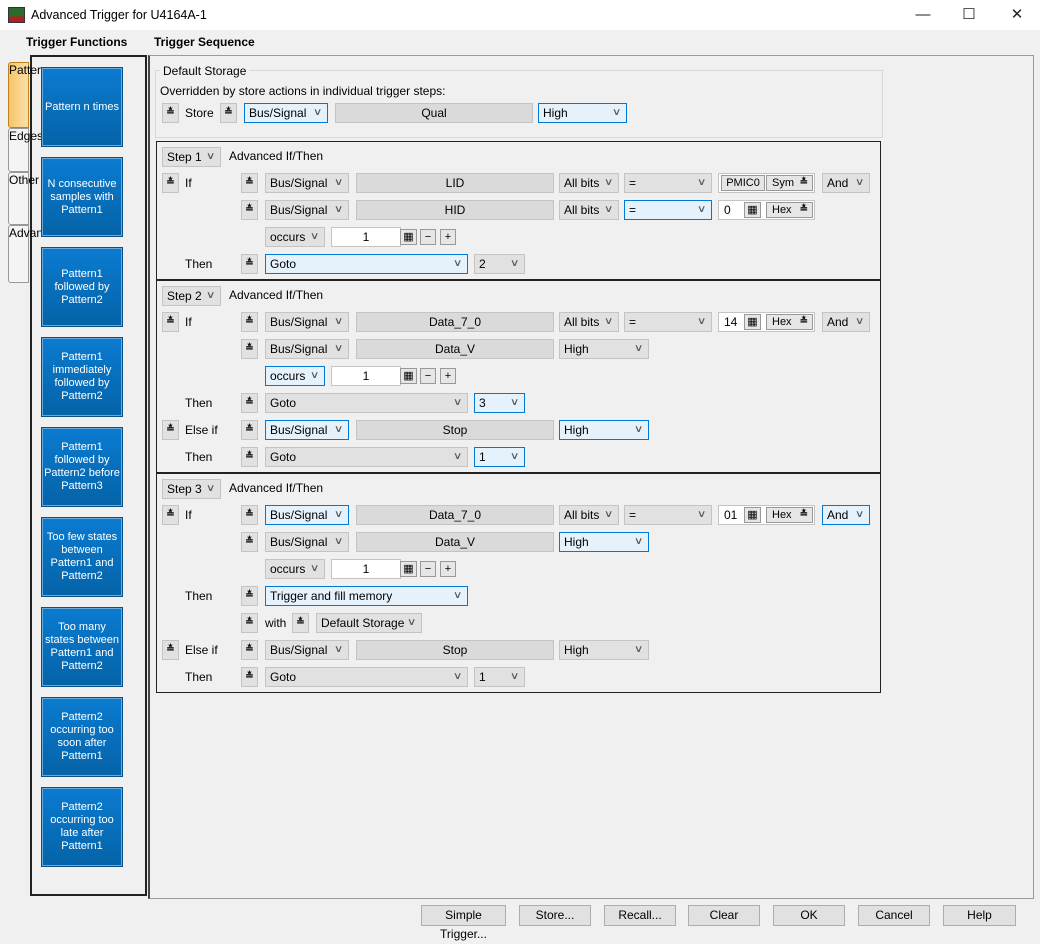 Image resolution: width=1040 pixels, height=944 pixels. What do you see at coordinates (191, 157) in the screenshot?
I see `step-select: Step 1` at bounding box center [191, 157].